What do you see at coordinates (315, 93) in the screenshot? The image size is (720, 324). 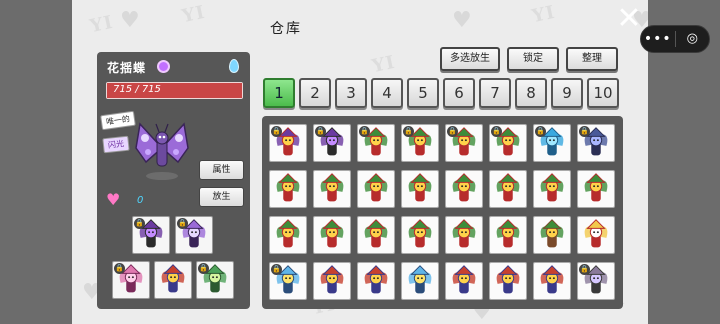 I see `tab-2: 2` at bounding box center [315, 93].